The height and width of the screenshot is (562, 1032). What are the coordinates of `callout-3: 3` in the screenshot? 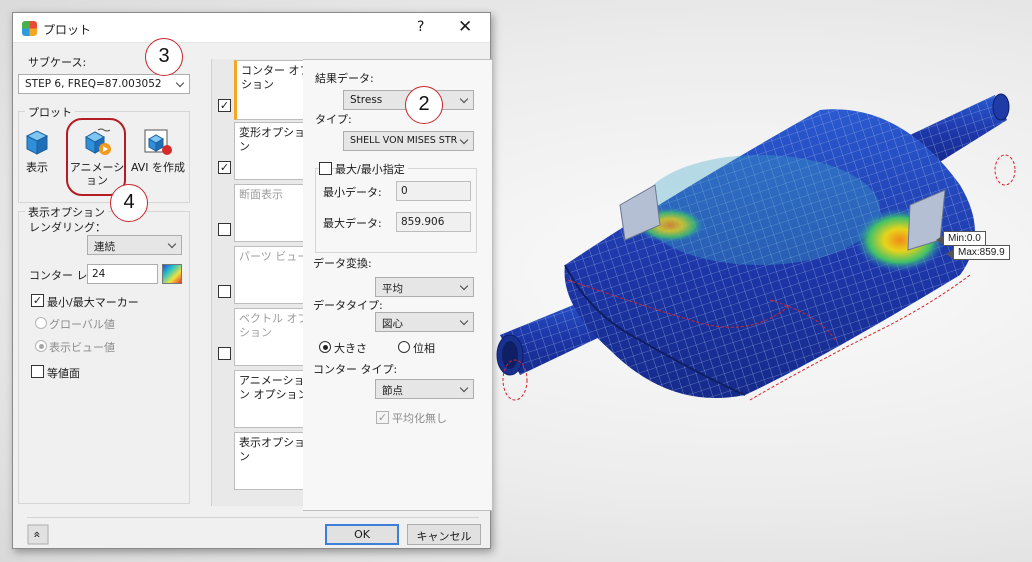 It's located at (164, 57).